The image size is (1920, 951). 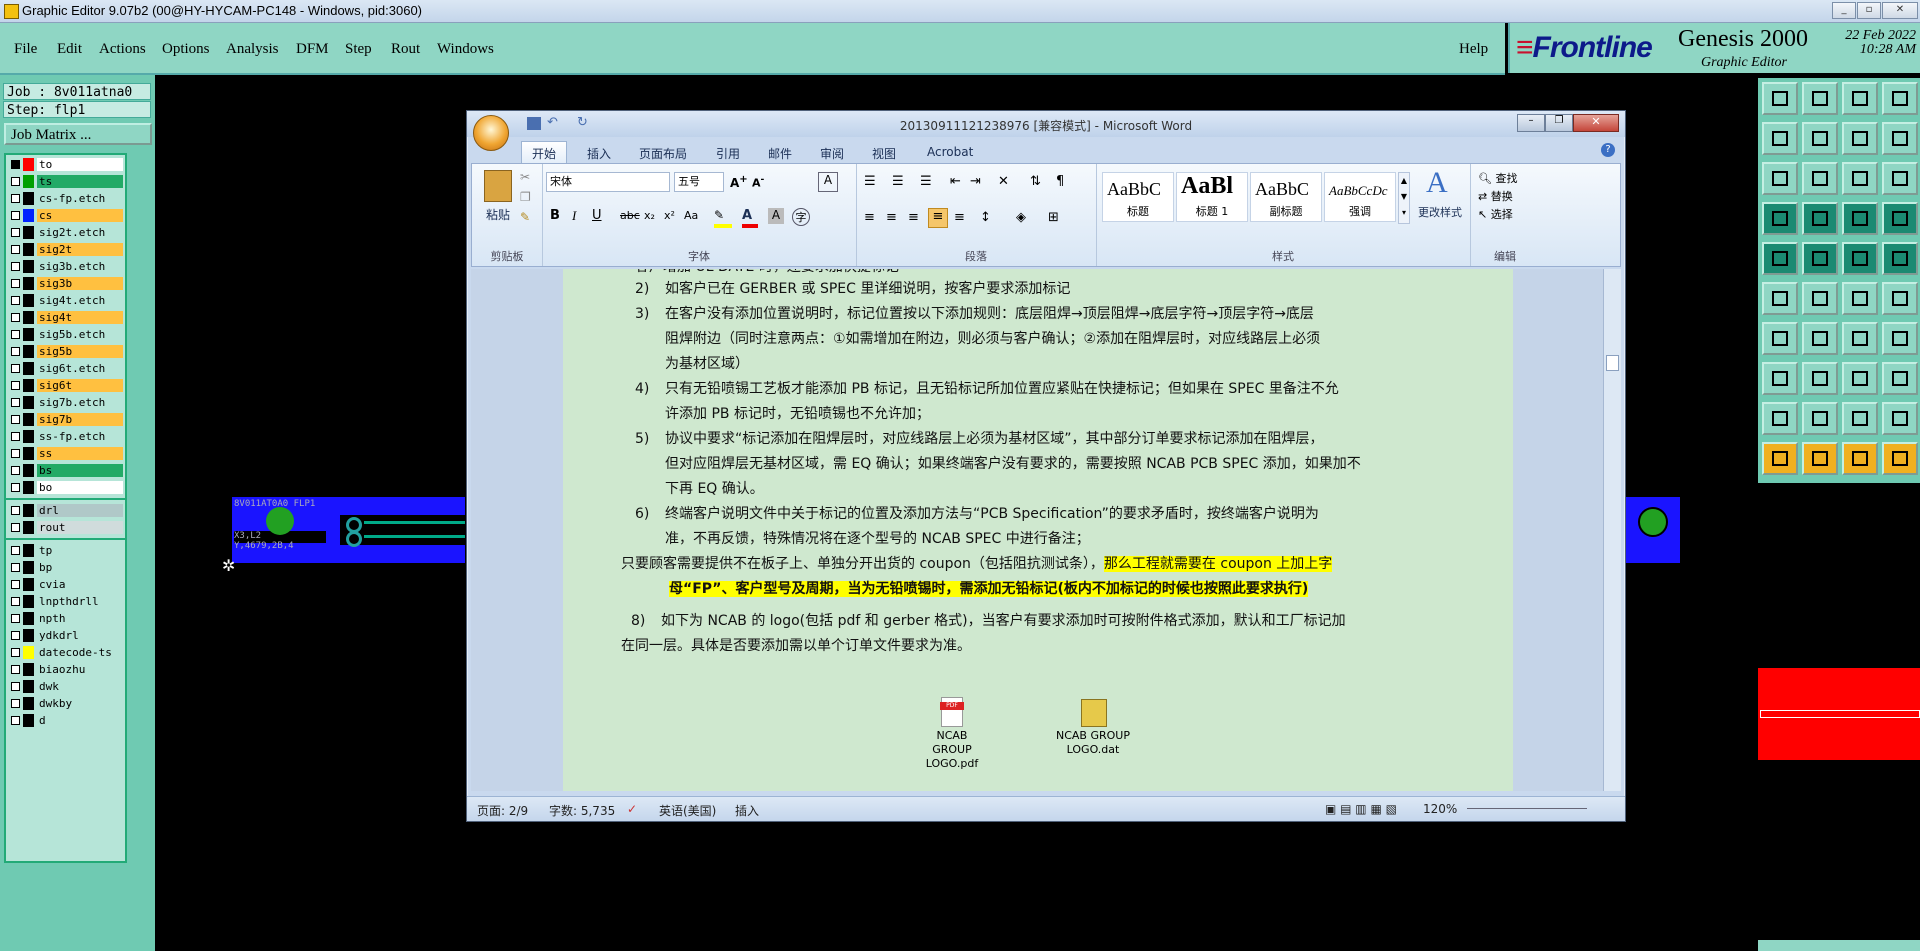 What do you see at coordinates (1900, 458) in the screenshot?
I see `path-icon` at bounding box center [1900, 458].